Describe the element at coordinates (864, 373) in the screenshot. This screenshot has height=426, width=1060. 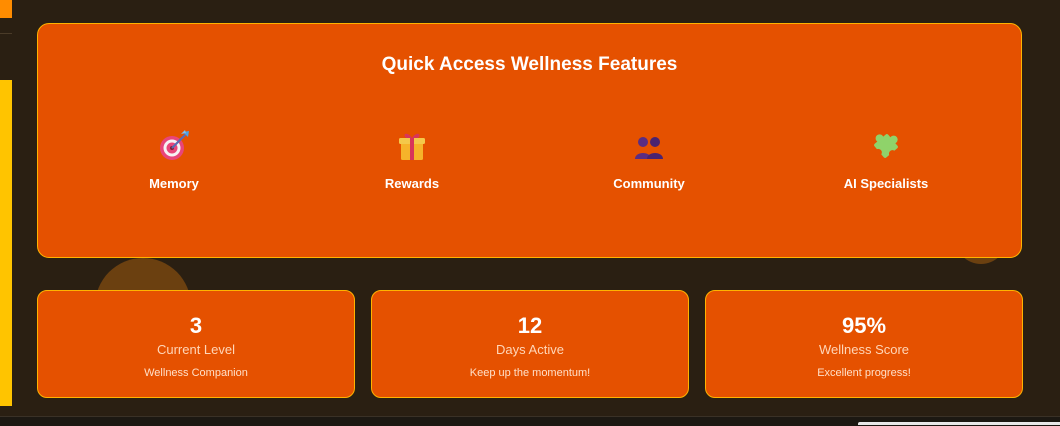
I see `stat-subtext: Excellent progress!` at that location.